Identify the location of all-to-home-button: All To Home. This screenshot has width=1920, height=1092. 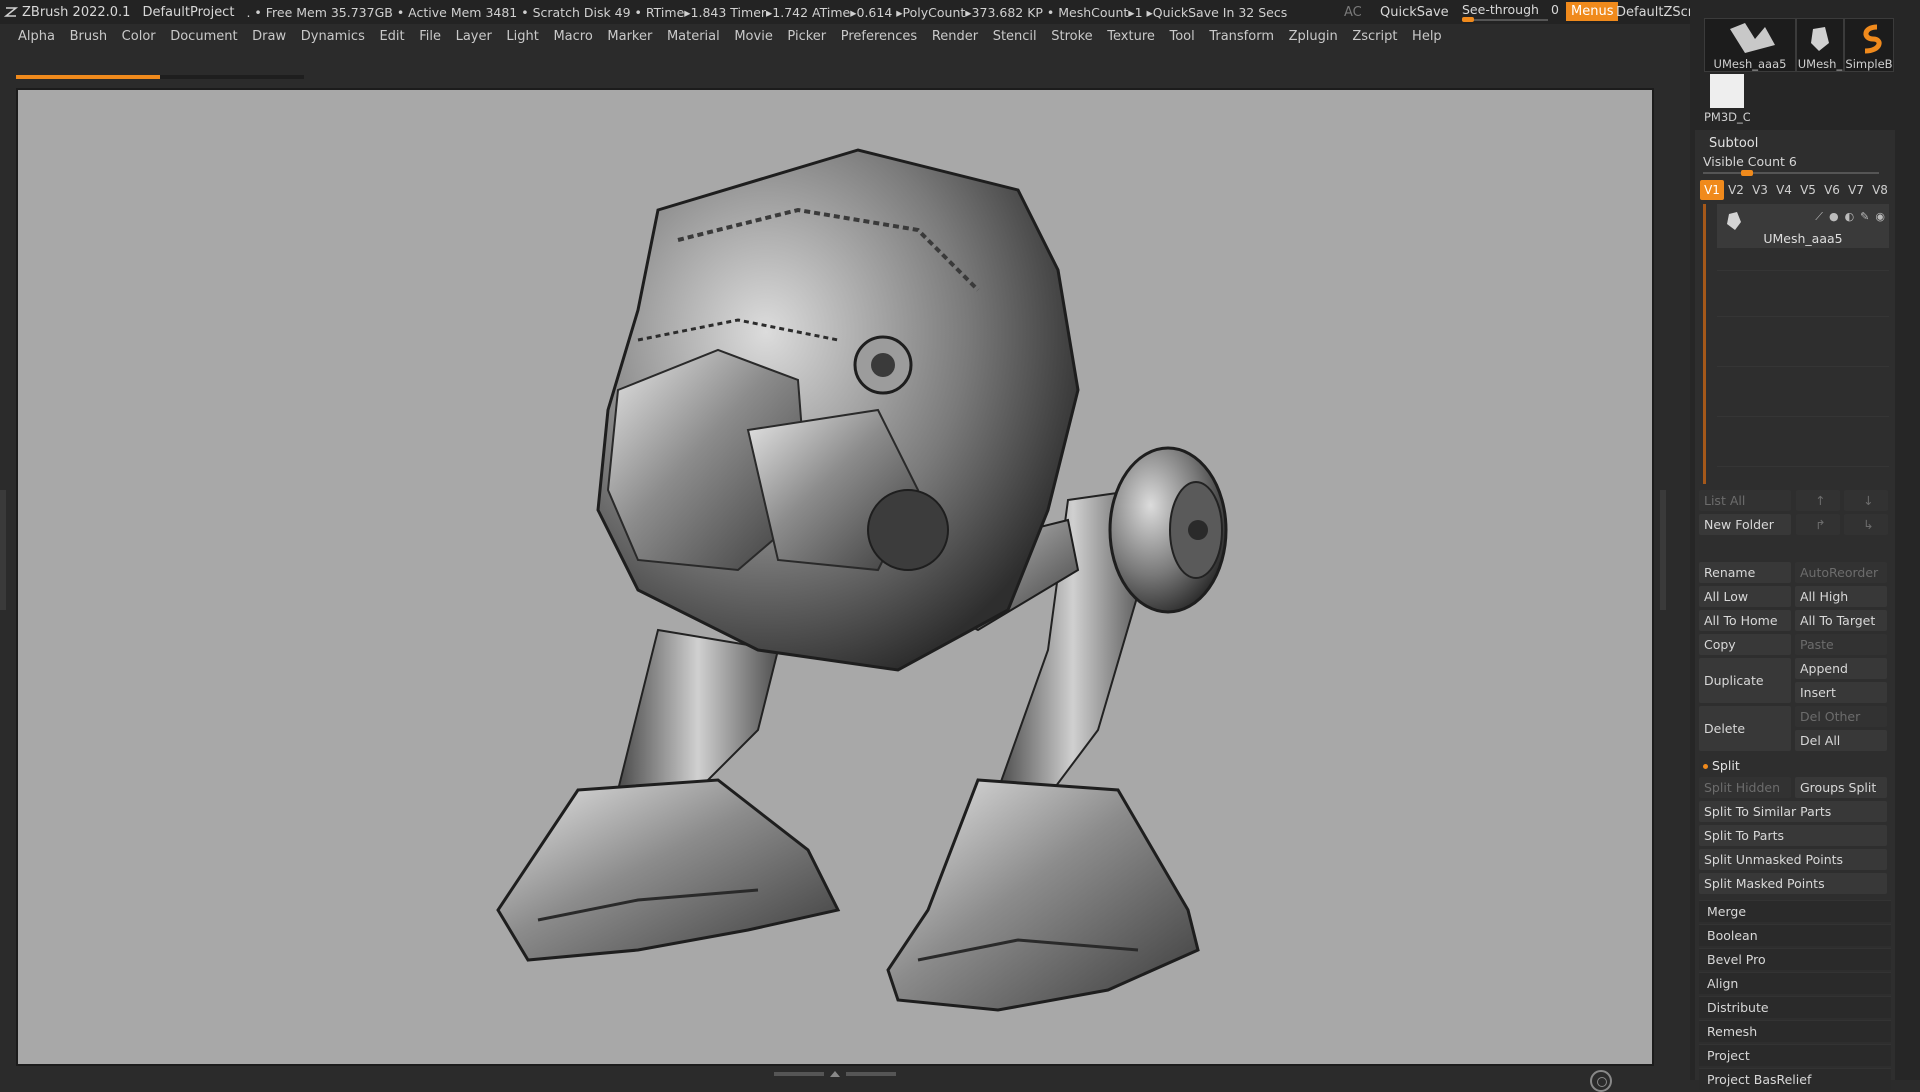
(1745, 620).